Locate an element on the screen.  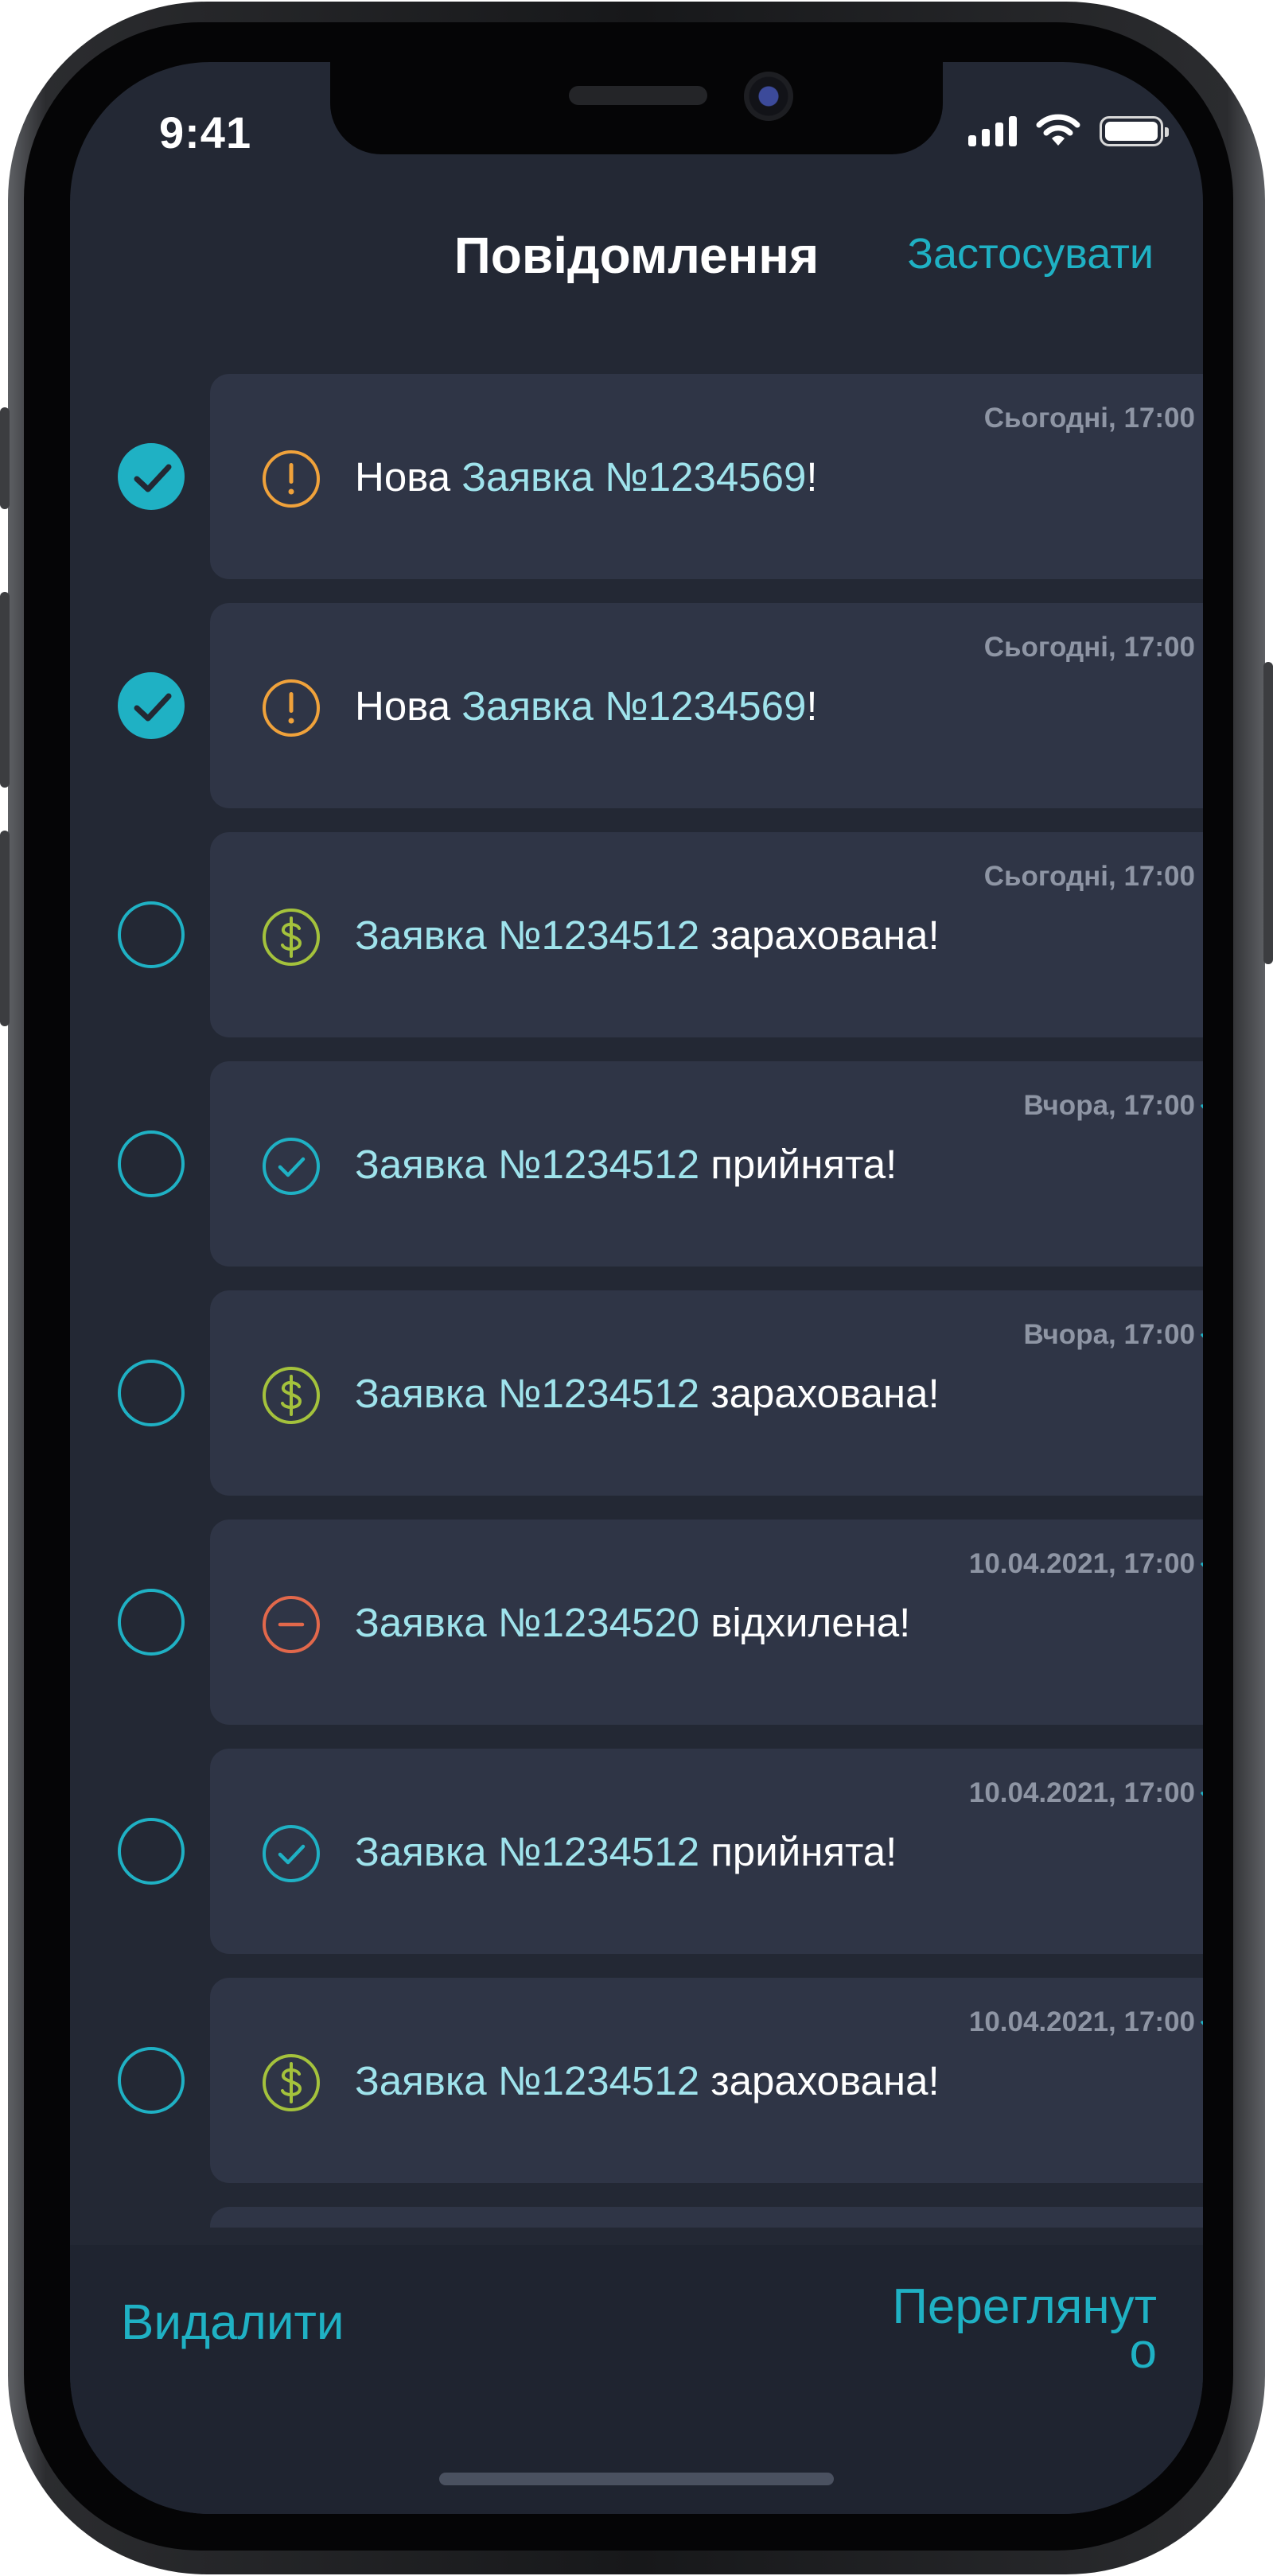
notification-row: 10.04.2021, 17:00 is located at coordinates (636, 2218).